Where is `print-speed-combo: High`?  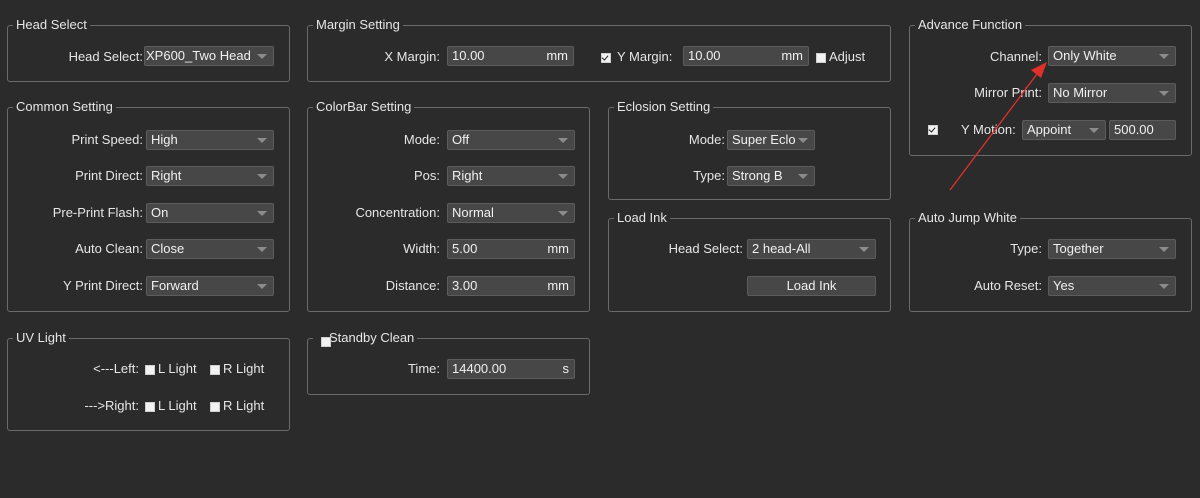 print-speed-combo: High is located at coordinates (210, 140).